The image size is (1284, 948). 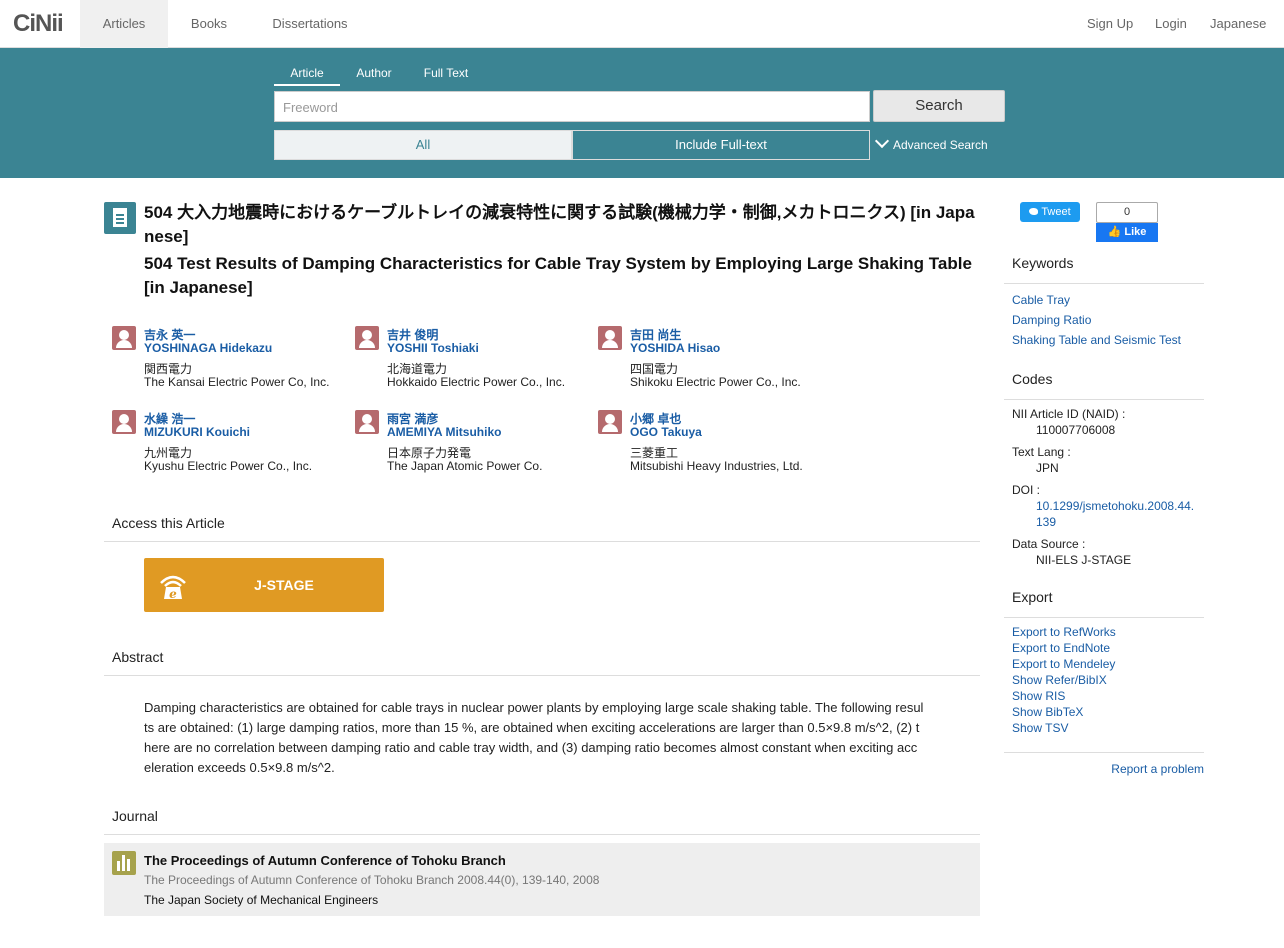 I want to click on text-lang-label: Text Lang :, so click(x=1041, y=452).